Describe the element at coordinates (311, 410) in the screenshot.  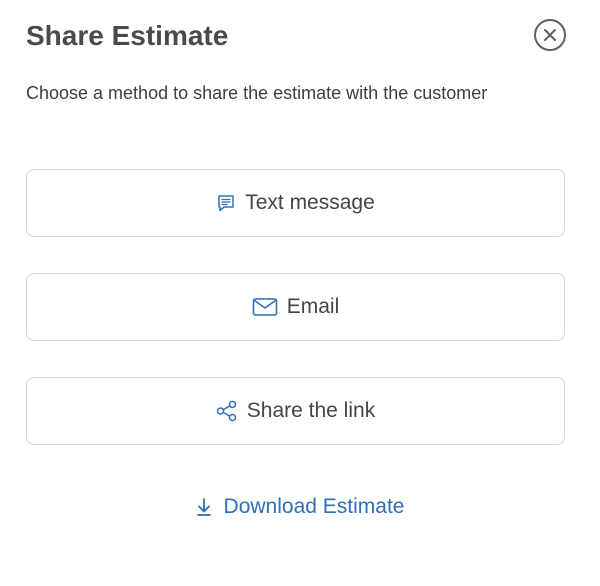
I see `share-link-label: Share the link` at that location.